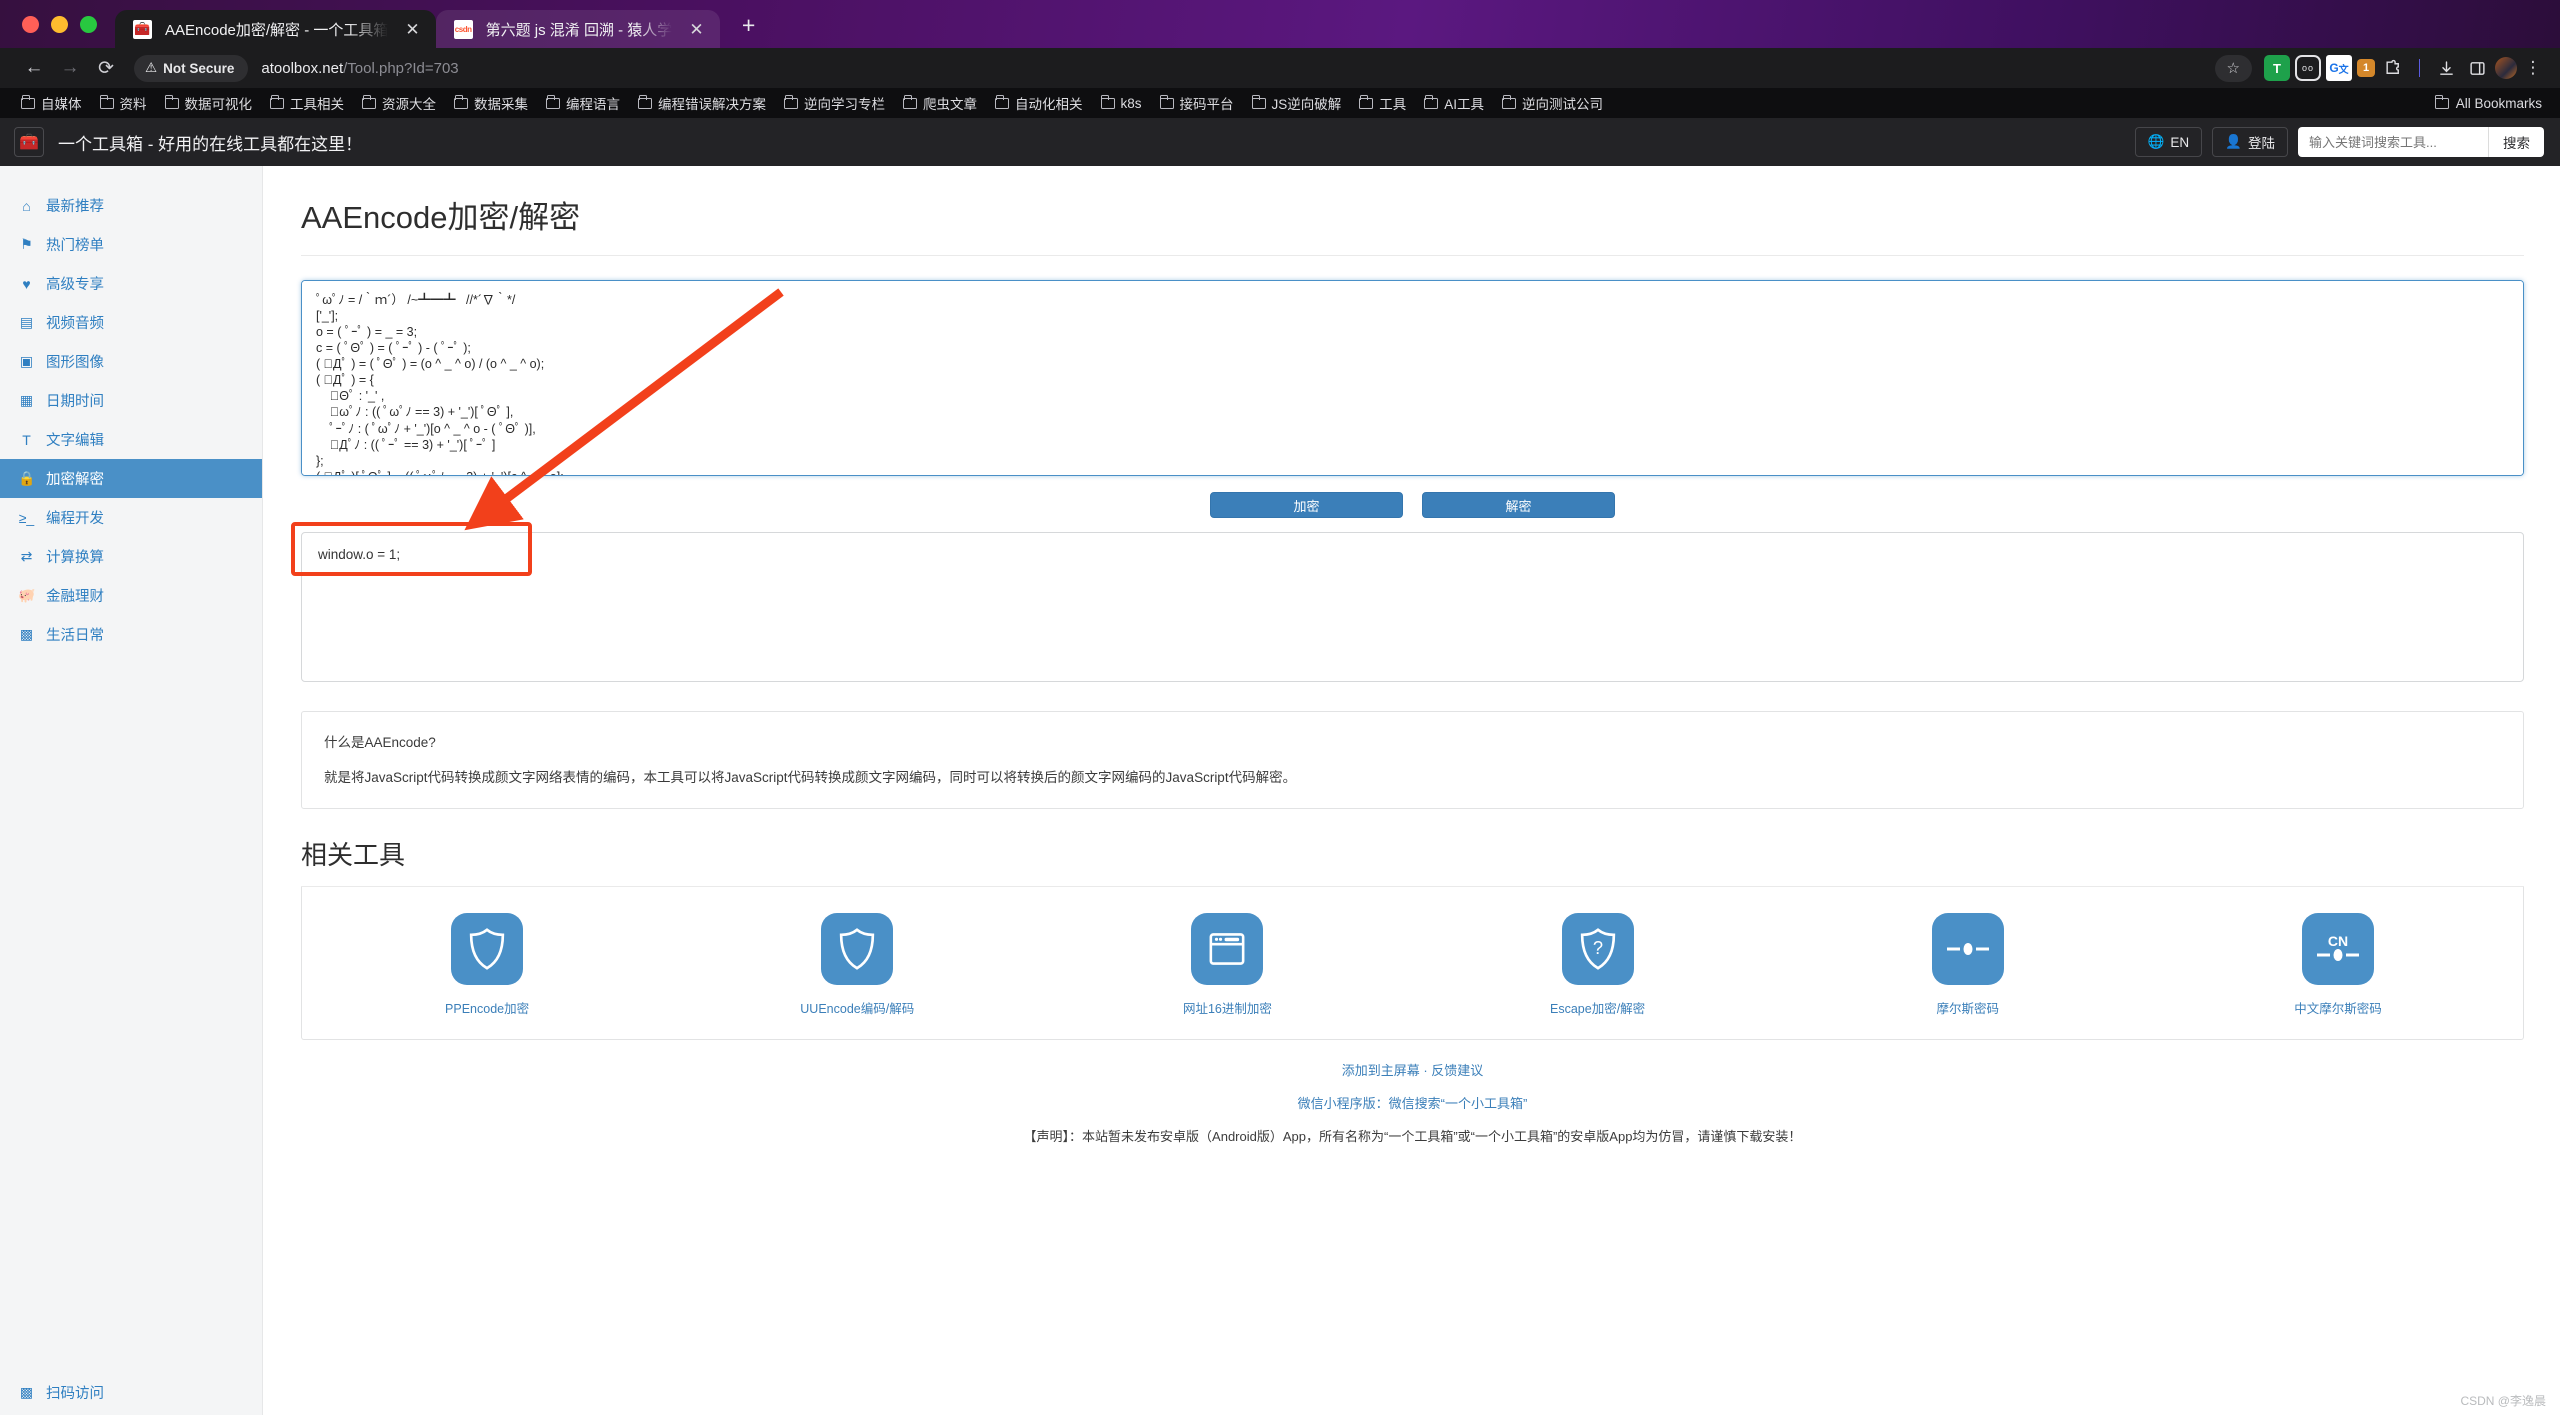 The image size is (2560, 1415). What do you see at coordinates (307, 103) in the screenshot?
I see `bookmark-item: 工具相关` at bounding box center [307, 103].